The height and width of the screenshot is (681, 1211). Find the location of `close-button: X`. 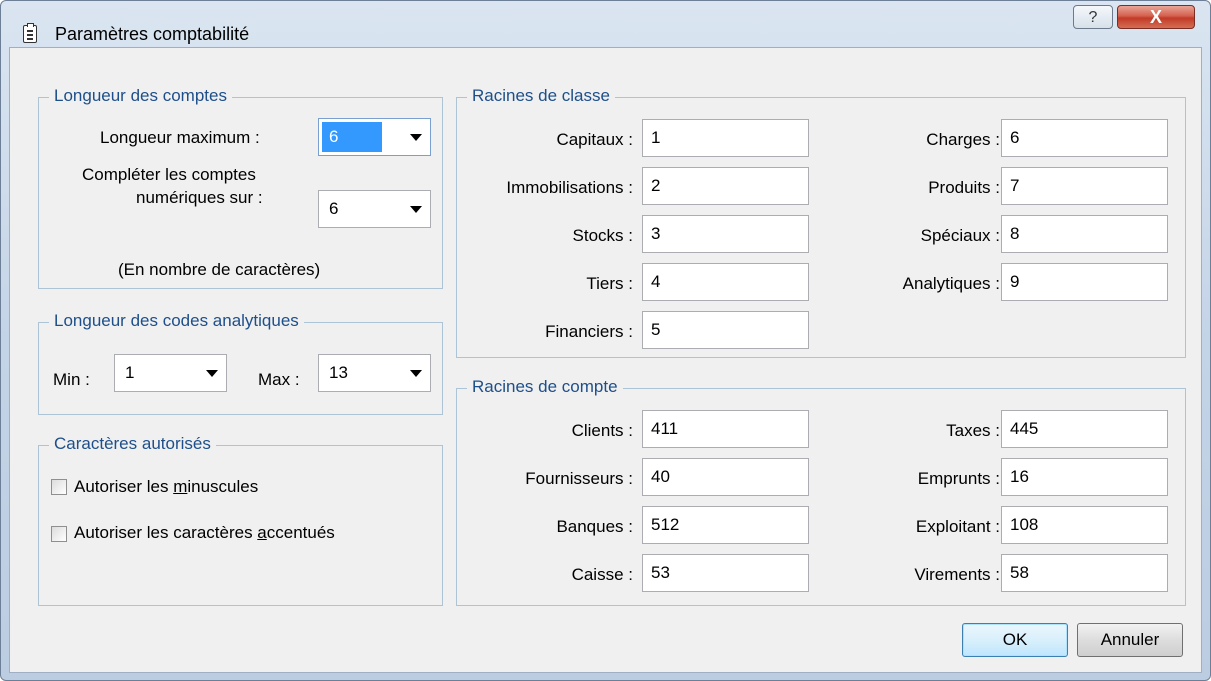

close-button: X is located at coordinates (1156, 17).